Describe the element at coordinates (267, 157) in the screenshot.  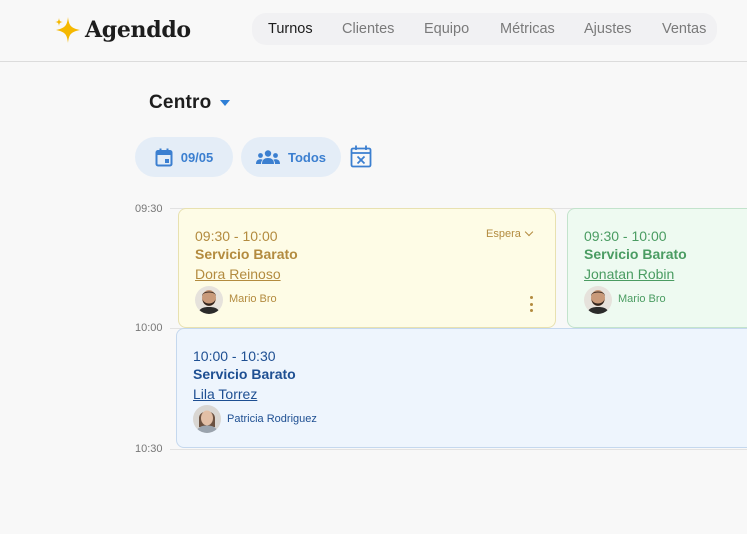
I see `people-icon` at that location.